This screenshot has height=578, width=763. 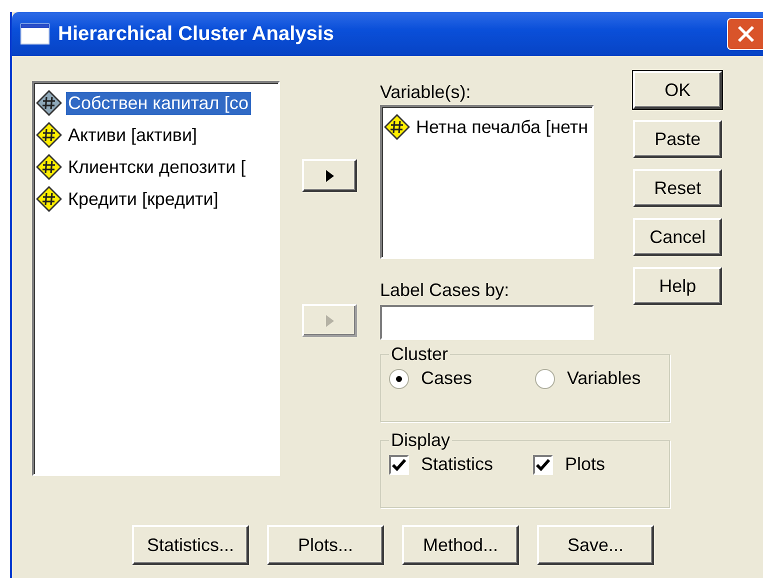 What do you see at coordinates (421, 440) in the screenshot?
I see `group-title: Display` at bounding box center [421, 440].